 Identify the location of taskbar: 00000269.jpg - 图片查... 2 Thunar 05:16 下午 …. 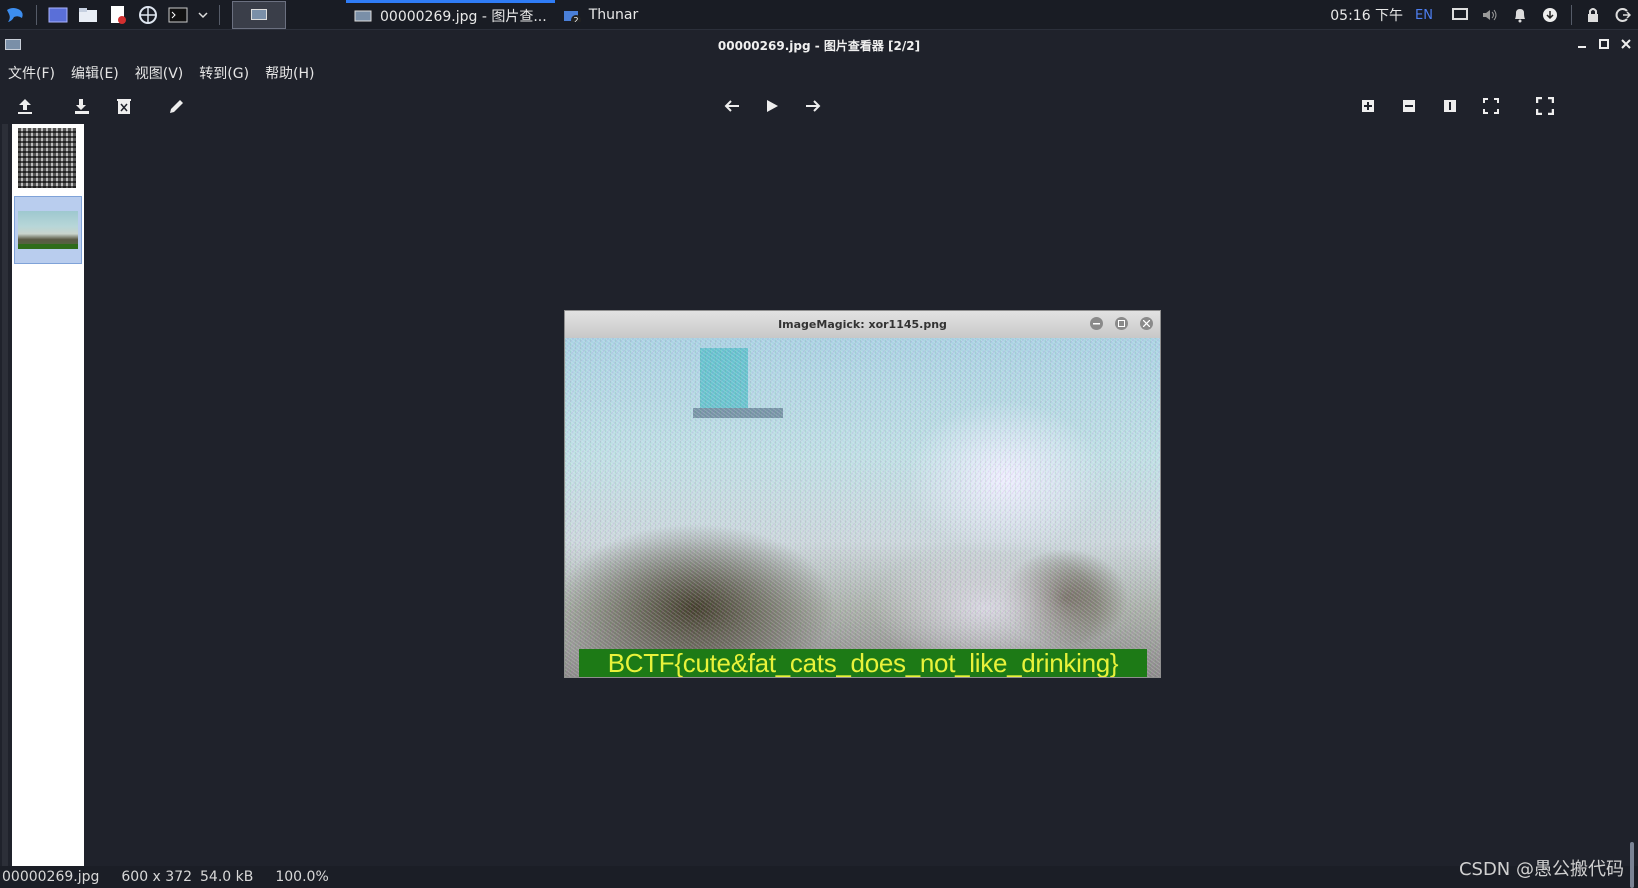
(819, 15).